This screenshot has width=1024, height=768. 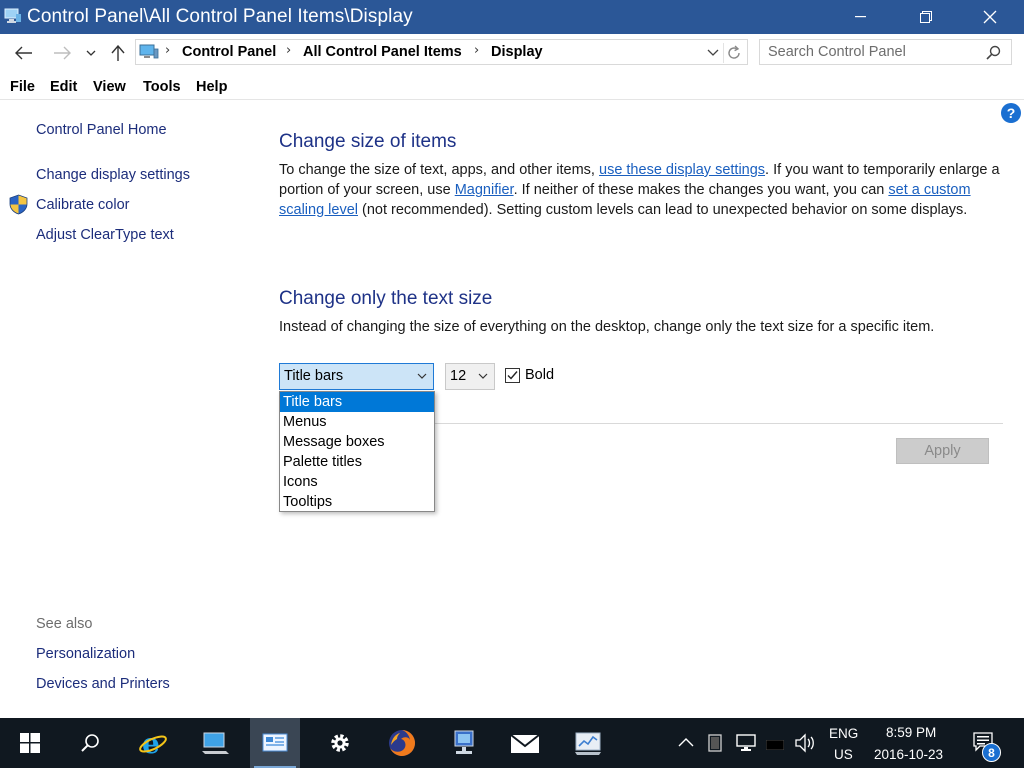 I want to click on network-connections-button, so click(x=465, y=743).